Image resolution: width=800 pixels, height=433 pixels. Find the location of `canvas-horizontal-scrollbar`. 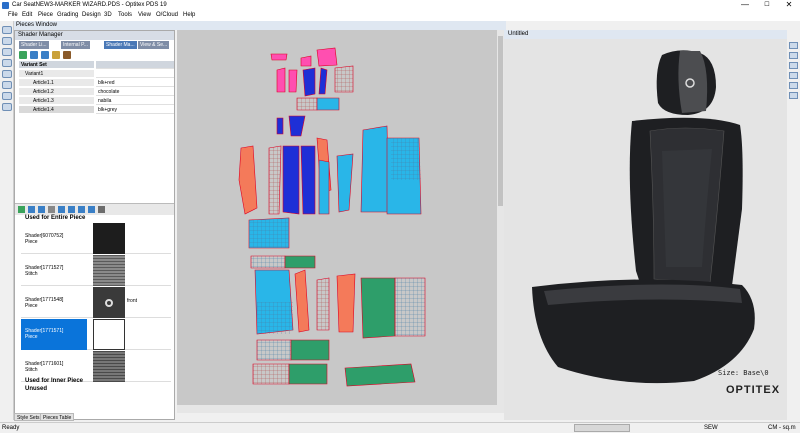

canvas-horizontal-scrollbar is located at coordinates (337, 409).